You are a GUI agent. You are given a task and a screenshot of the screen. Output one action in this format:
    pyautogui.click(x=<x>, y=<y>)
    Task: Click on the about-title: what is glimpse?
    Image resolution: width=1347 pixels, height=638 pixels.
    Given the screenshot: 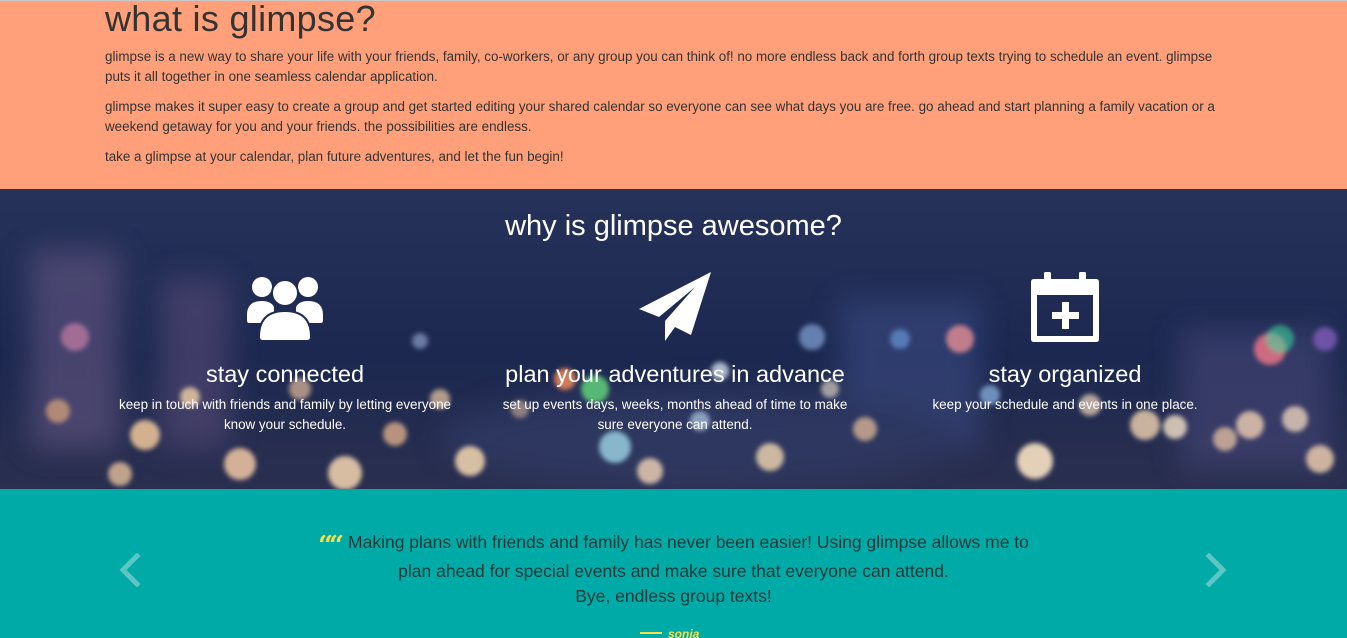 What is the action you would take?
    pyautogui.click(x=240, y=19)
    